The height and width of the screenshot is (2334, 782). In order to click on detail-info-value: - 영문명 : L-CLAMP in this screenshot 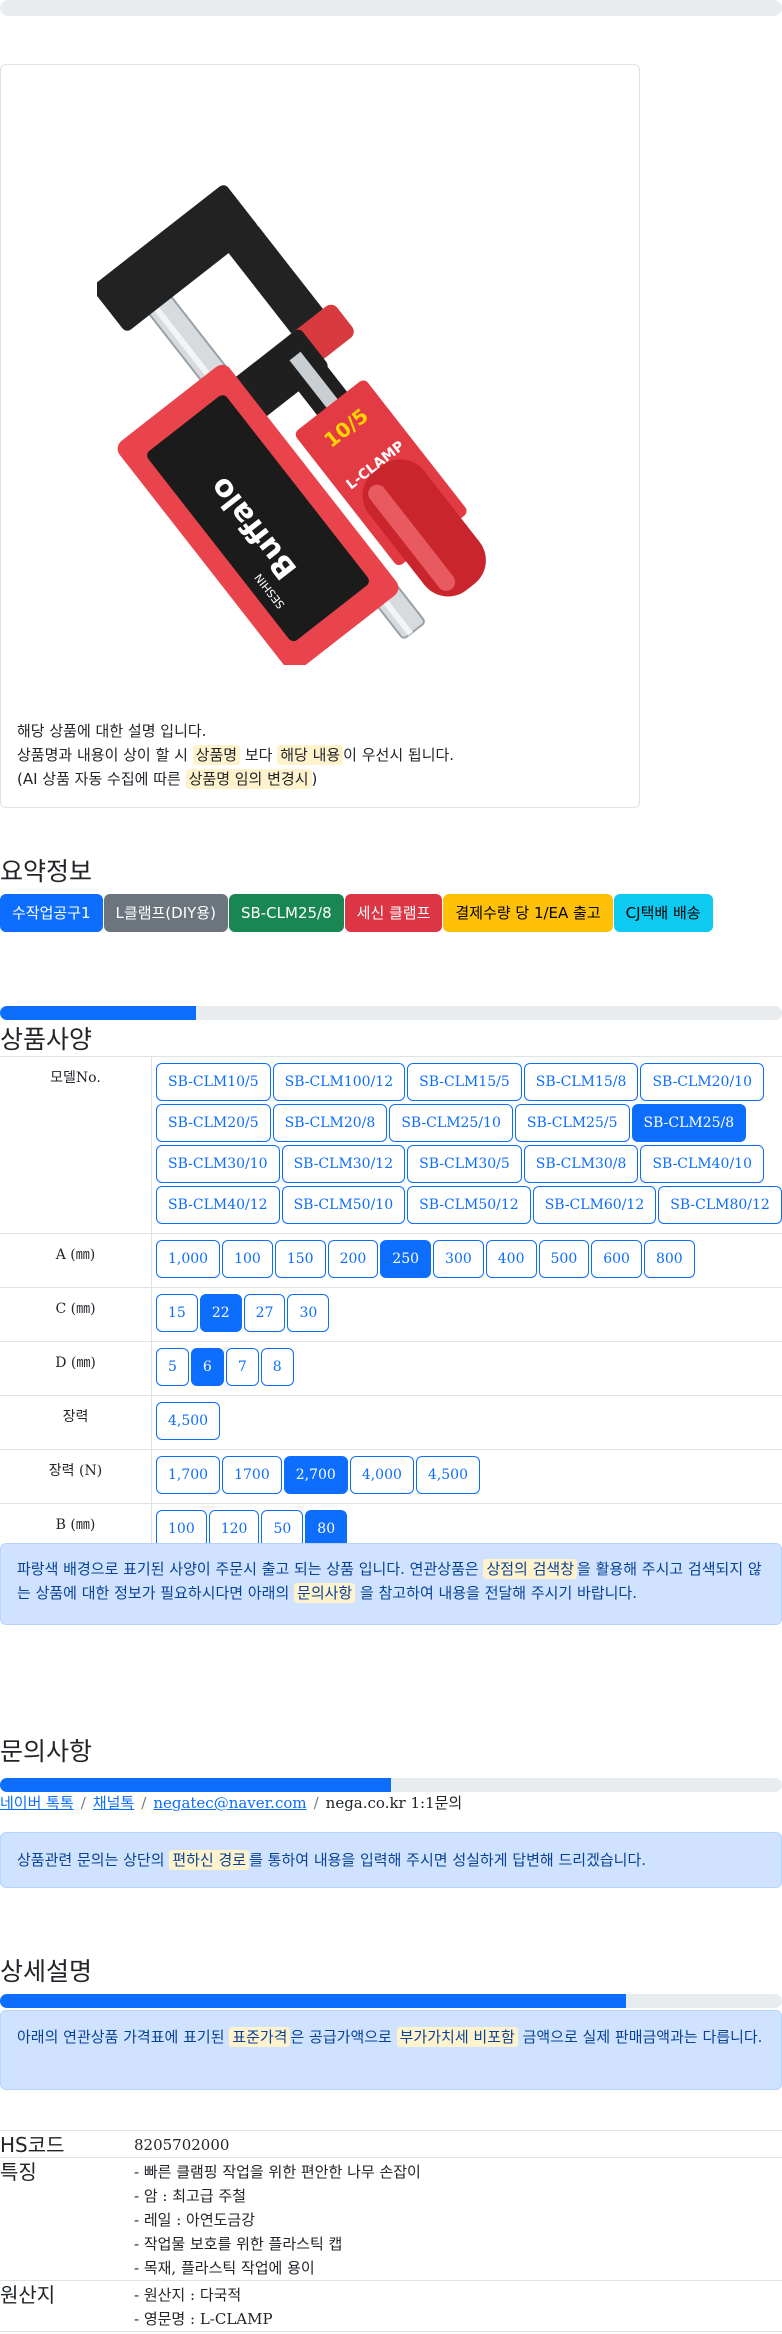, I will do `click(203, 2319)`.